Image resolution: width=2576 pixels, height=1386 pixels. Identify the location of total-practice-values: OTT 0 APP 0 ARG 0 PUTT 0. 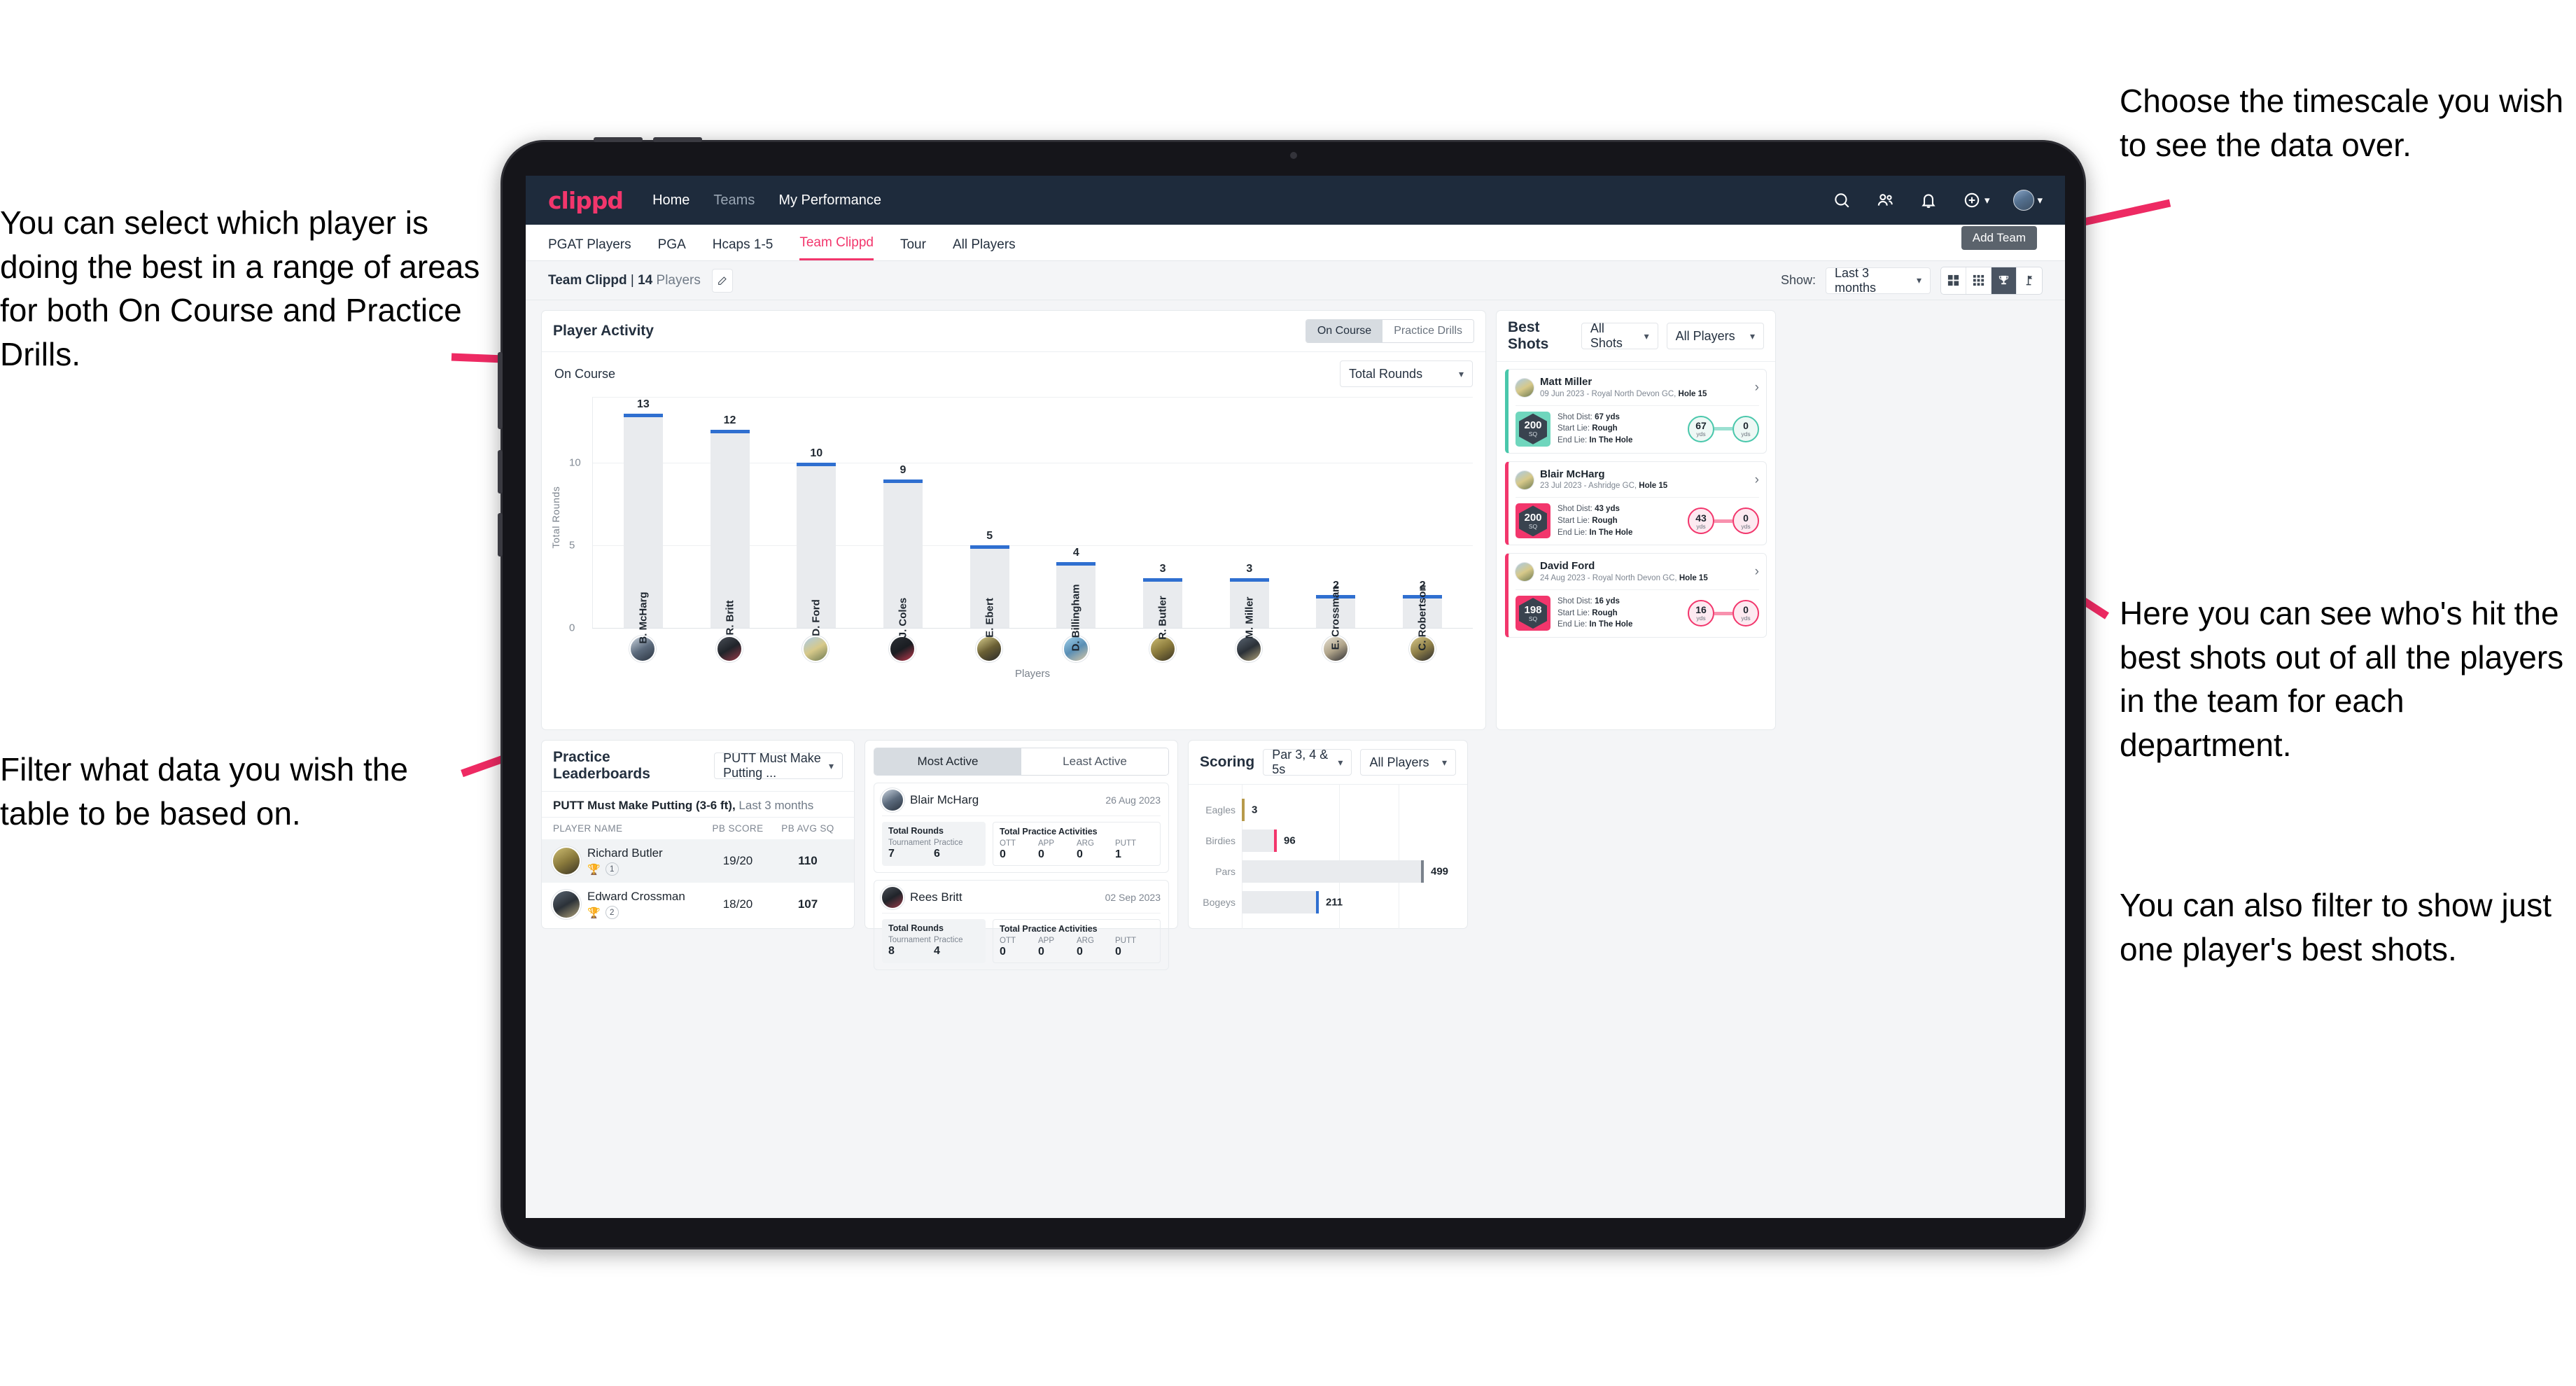
(1077, 947).